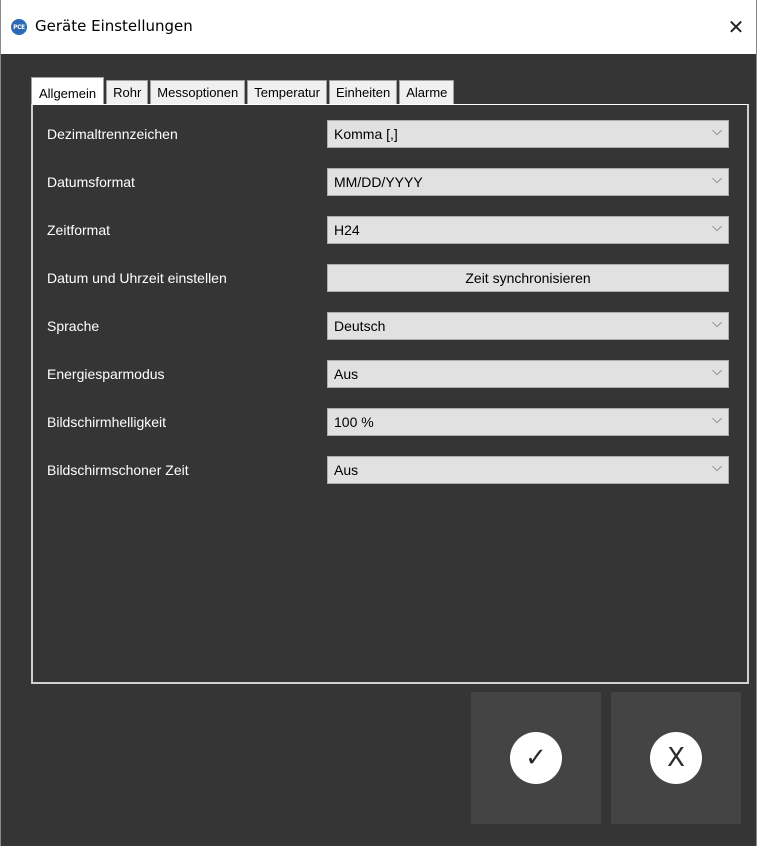  I want to click on x-icon: X, so click(676, 758).